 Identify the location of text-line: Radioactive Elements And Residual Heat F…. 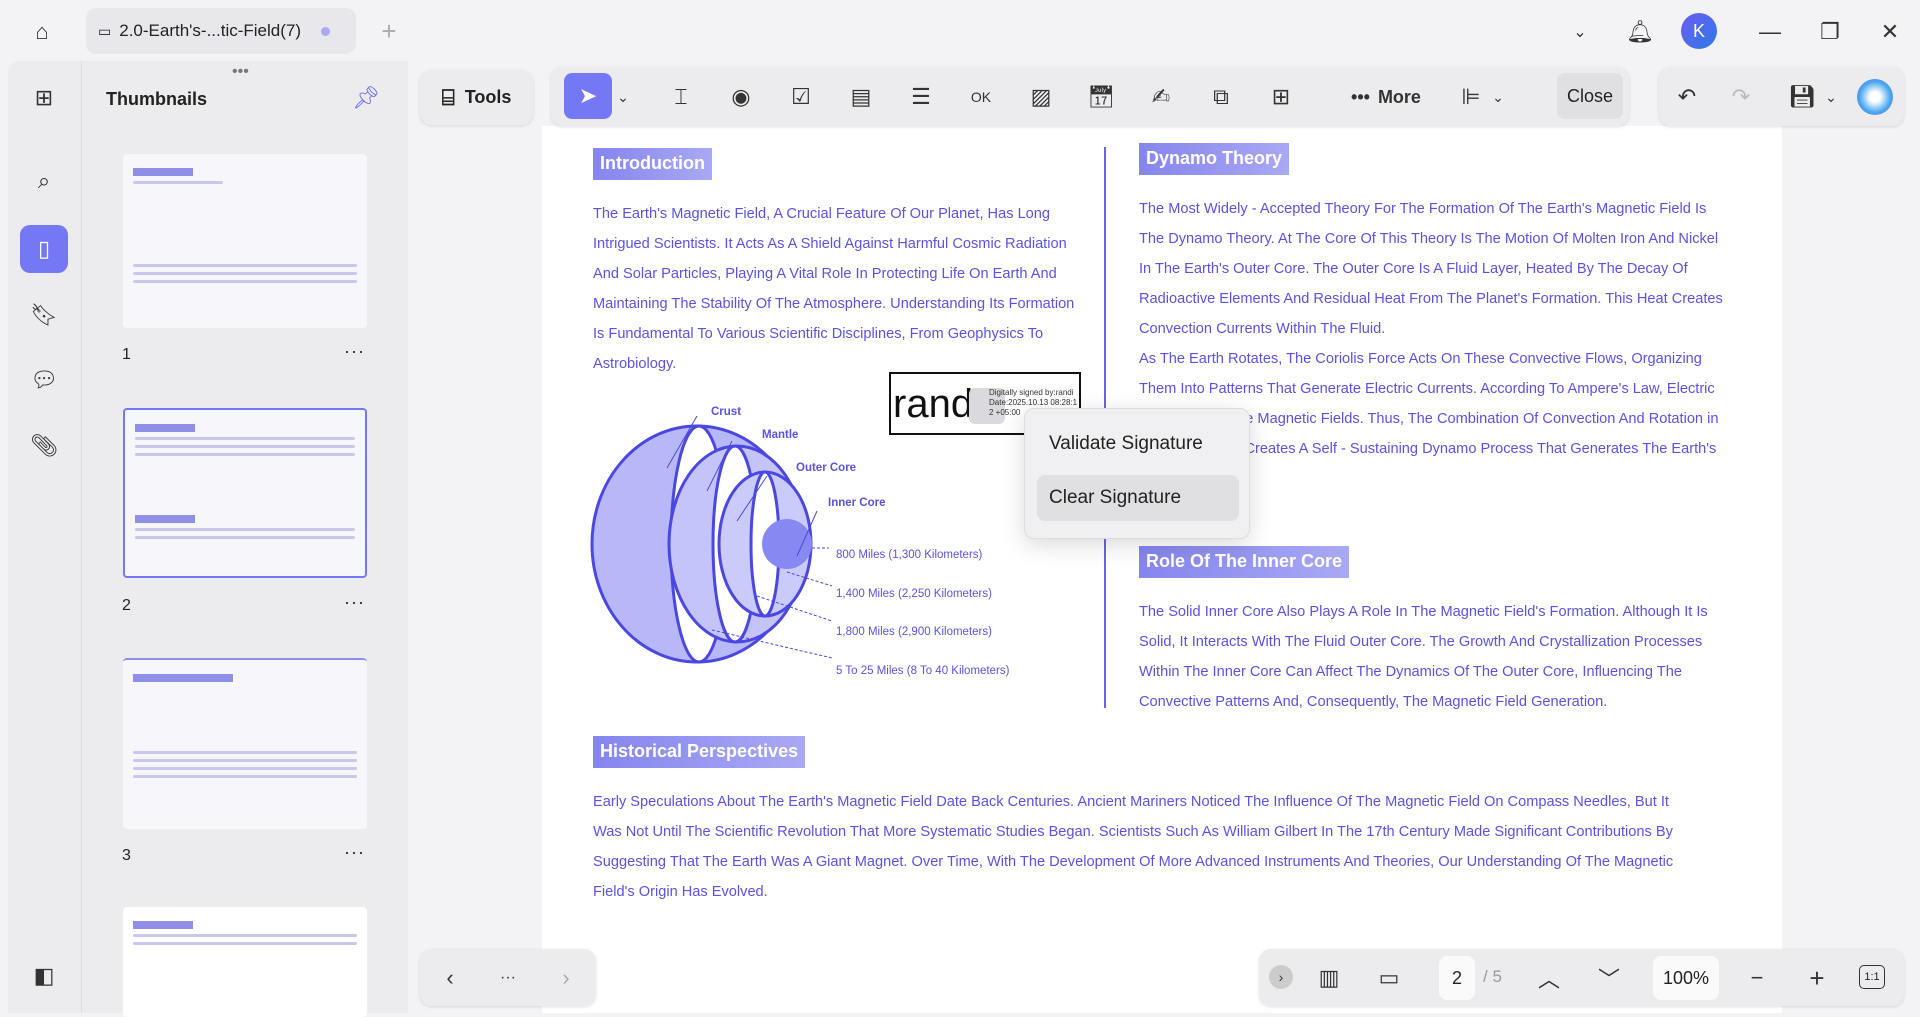
(1431, 299).